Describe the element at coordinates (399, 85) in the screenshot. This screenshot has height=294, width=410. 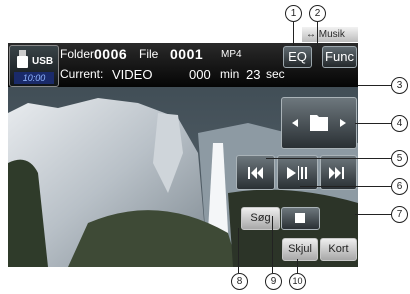
I see `callout-3: 3` at that location.